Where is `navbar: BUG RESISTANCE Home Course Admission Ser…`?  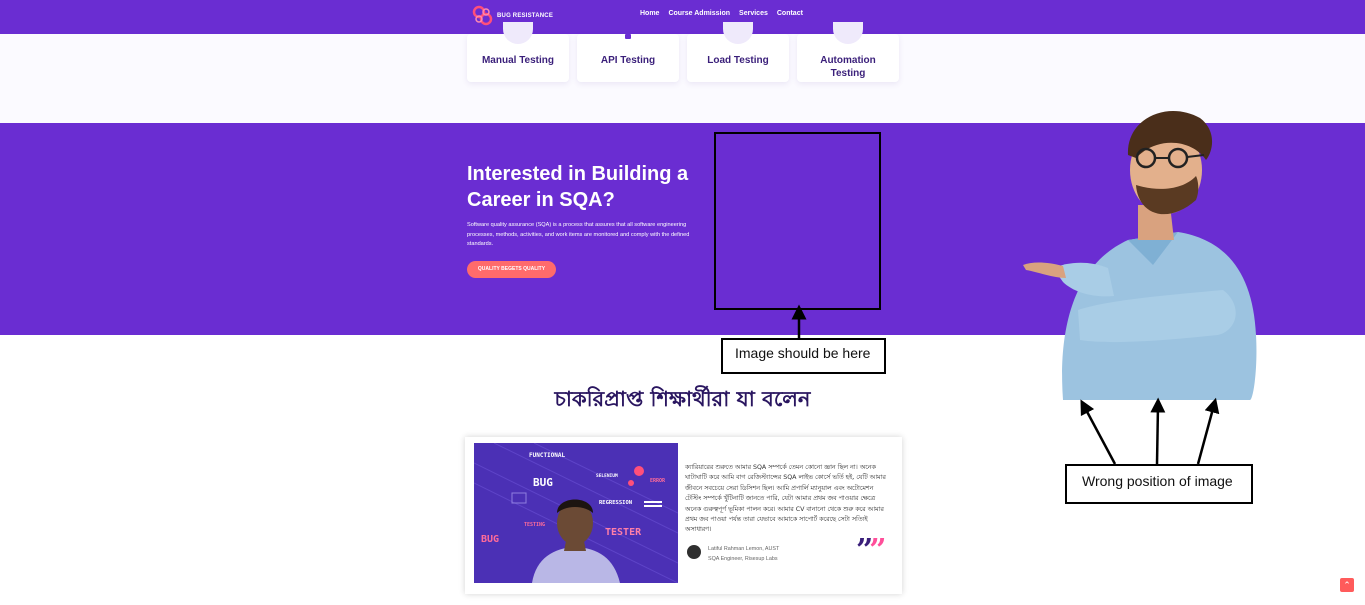
navbar: BUG RESISTANCE Home Course Admission Ser… is located at coordinates (682, 17).